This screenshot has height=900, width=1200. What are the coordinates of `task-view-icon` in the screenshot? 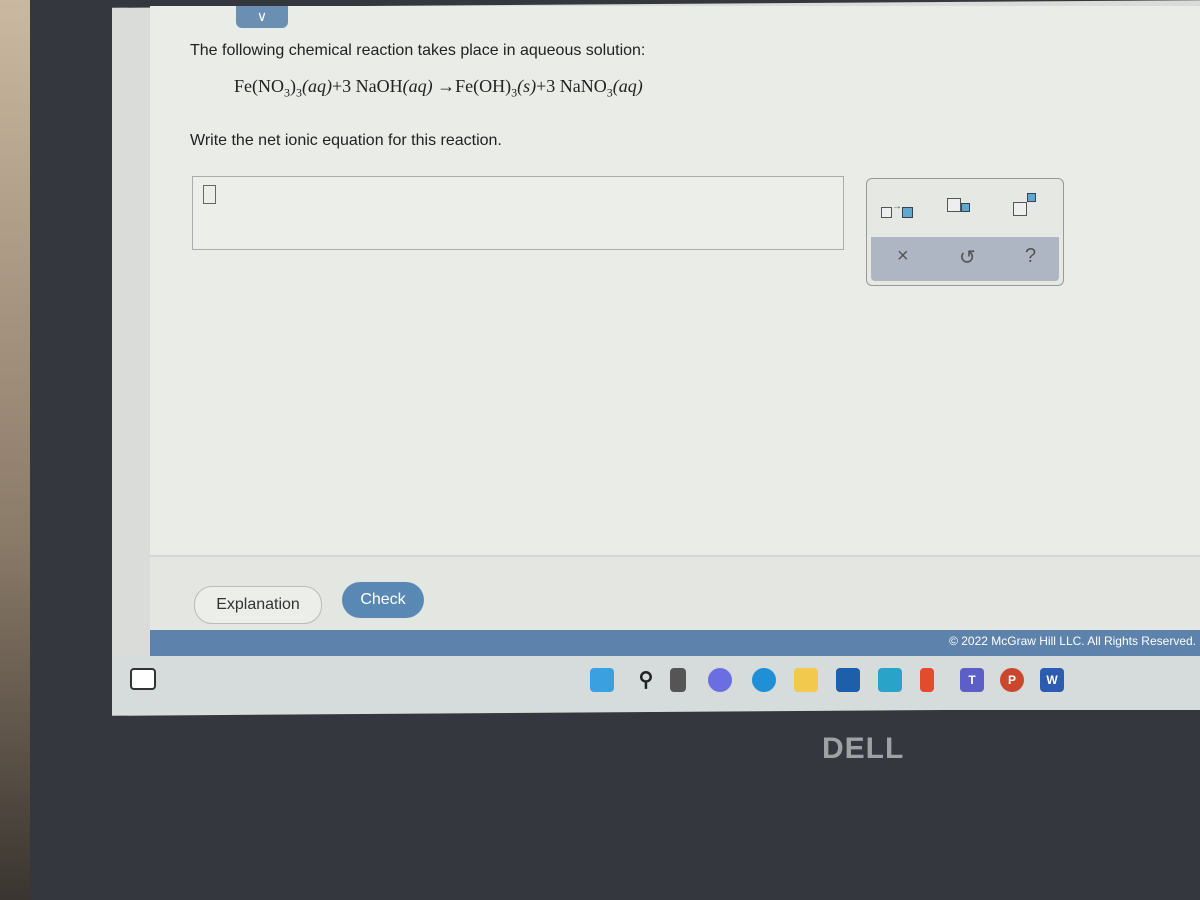 It's located at (678, 680).